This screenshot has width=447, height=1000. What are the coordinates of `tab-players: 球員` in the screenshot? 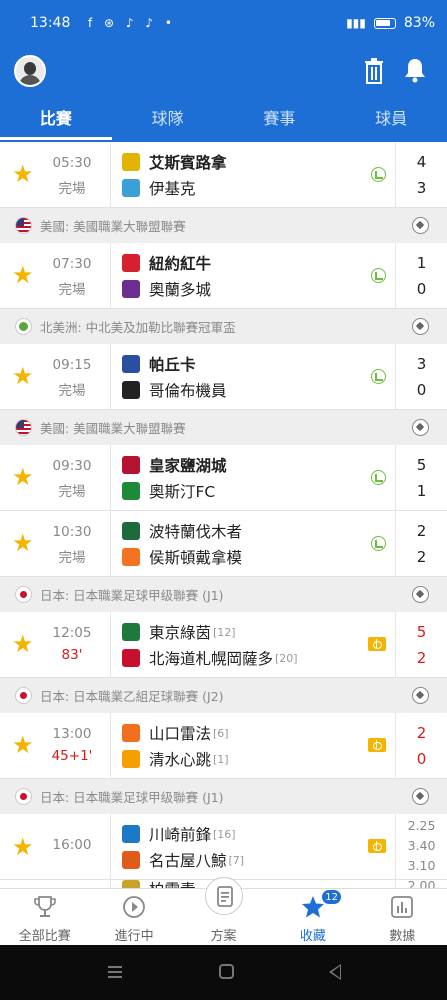 It's located at (391, 122).